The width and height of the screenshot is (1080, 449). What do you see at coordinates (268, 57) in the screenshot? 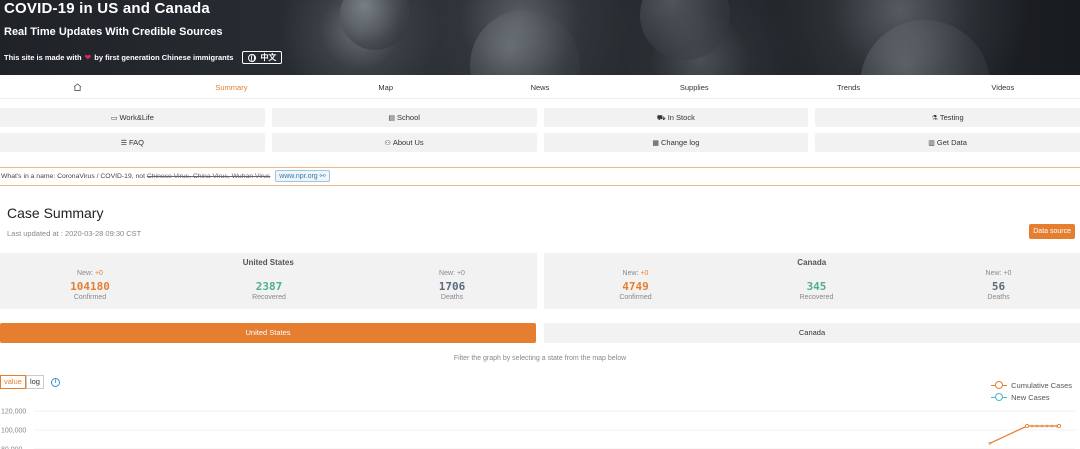
I see `language-label: 中文` at bounding box center [268, 57].